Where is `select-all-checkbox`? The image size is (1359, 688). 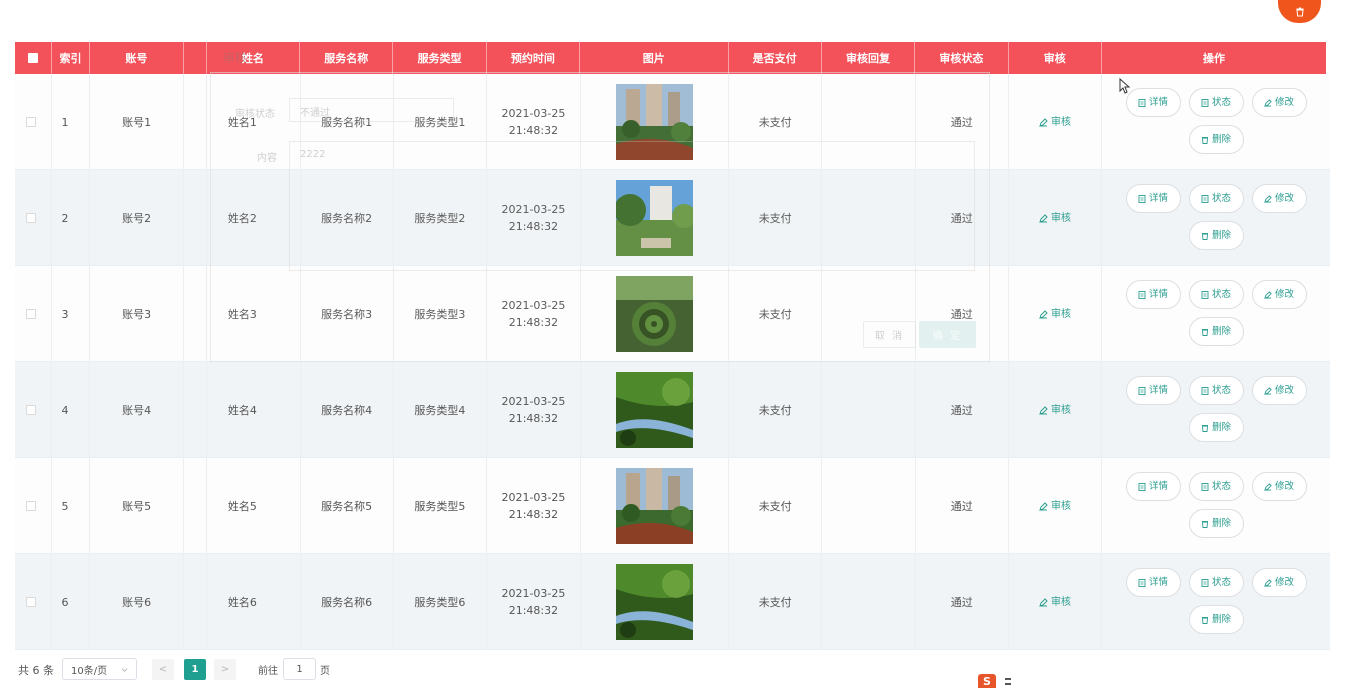 select-all-checkbox is located at coordinates (33, 58).